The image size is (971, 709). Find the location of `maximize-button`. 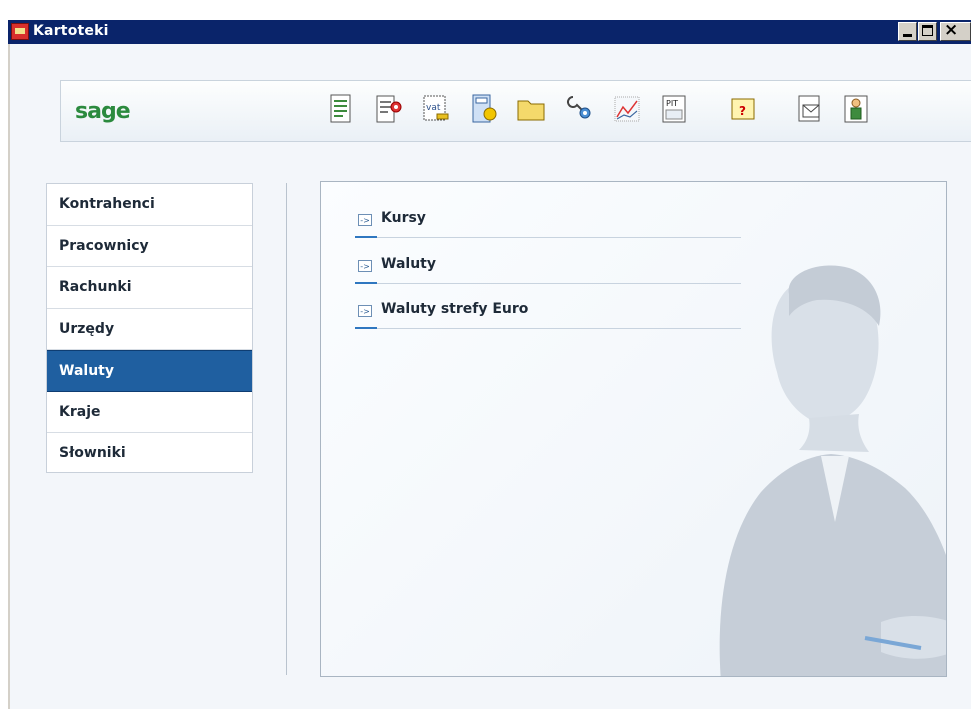

maximize-button is located at coordinates (927, 31).